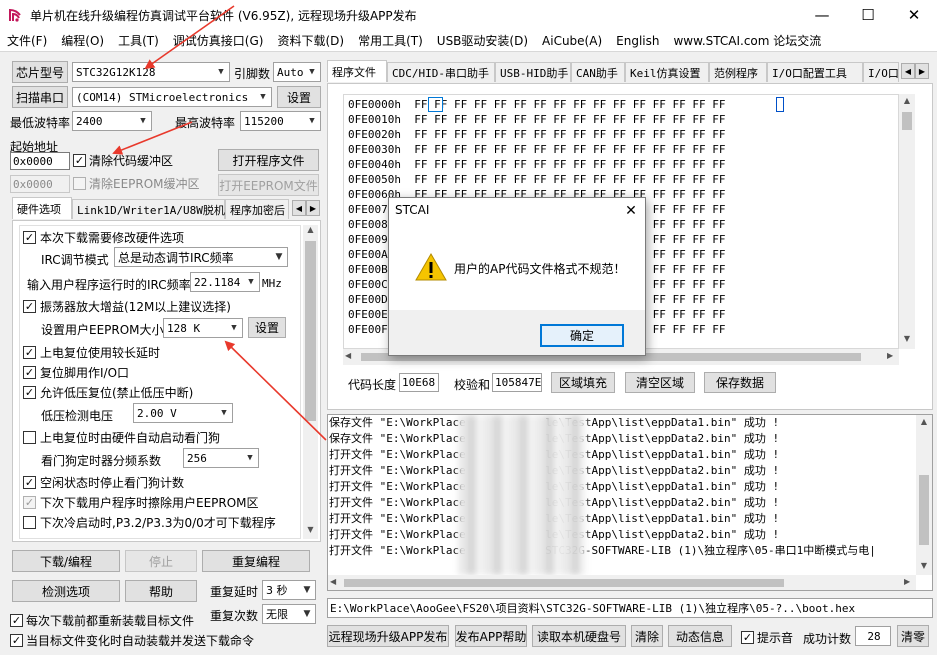 This screenshot has height=655, width=937. Describe the element at coordinates (102, 620) in the screenshot. I see `reload-before-download-checkbox: ✓ 每次下载前都重新装载目标文件` at that location.